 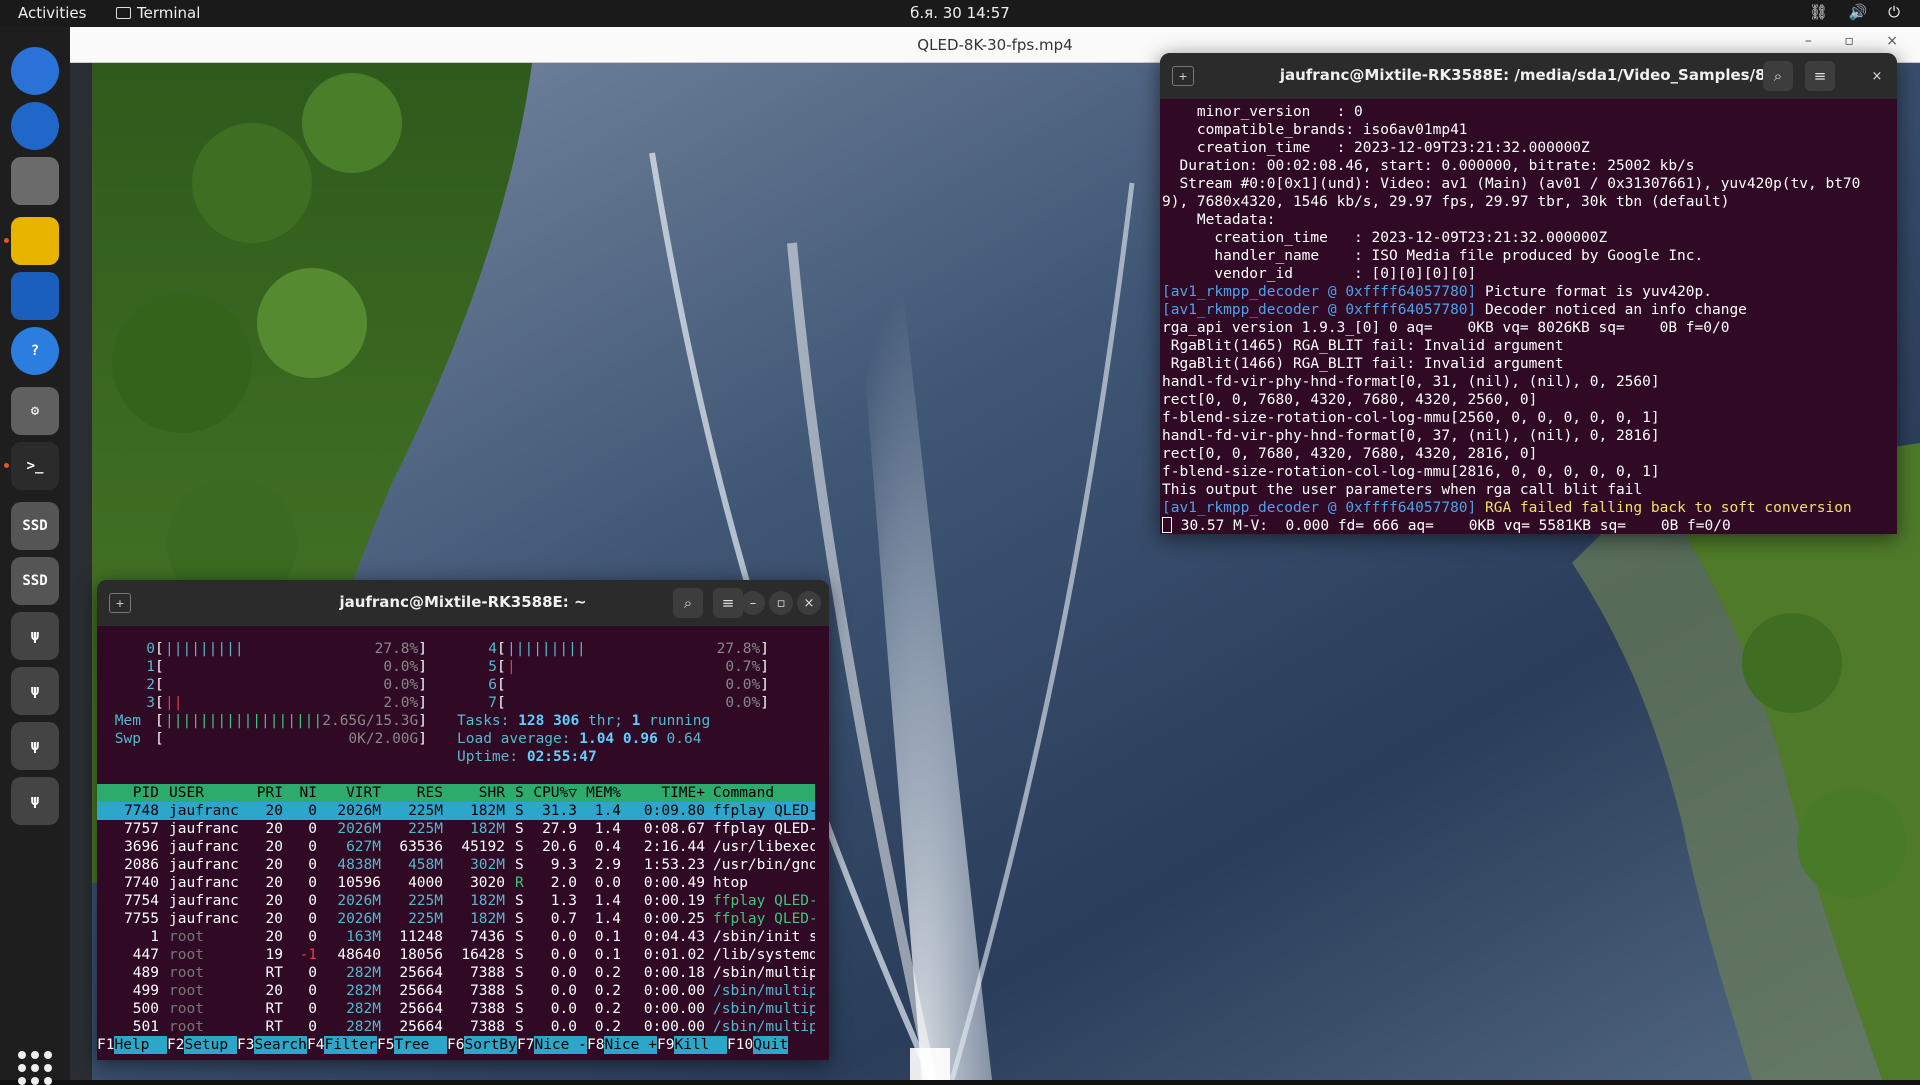 What do you see at coordinates (1831, 76) in the screenshot?
I see `minimize-icon` at bounding box center [1831, 76].